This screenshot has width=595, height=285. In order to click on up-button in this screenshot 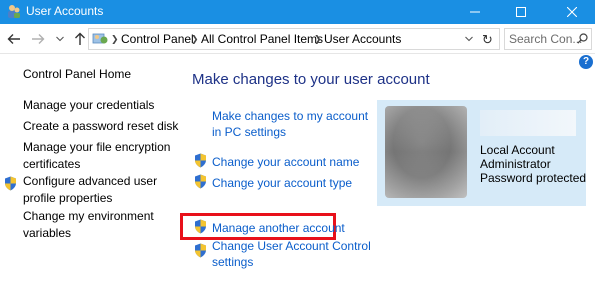, I will do `click(80, 39)`.